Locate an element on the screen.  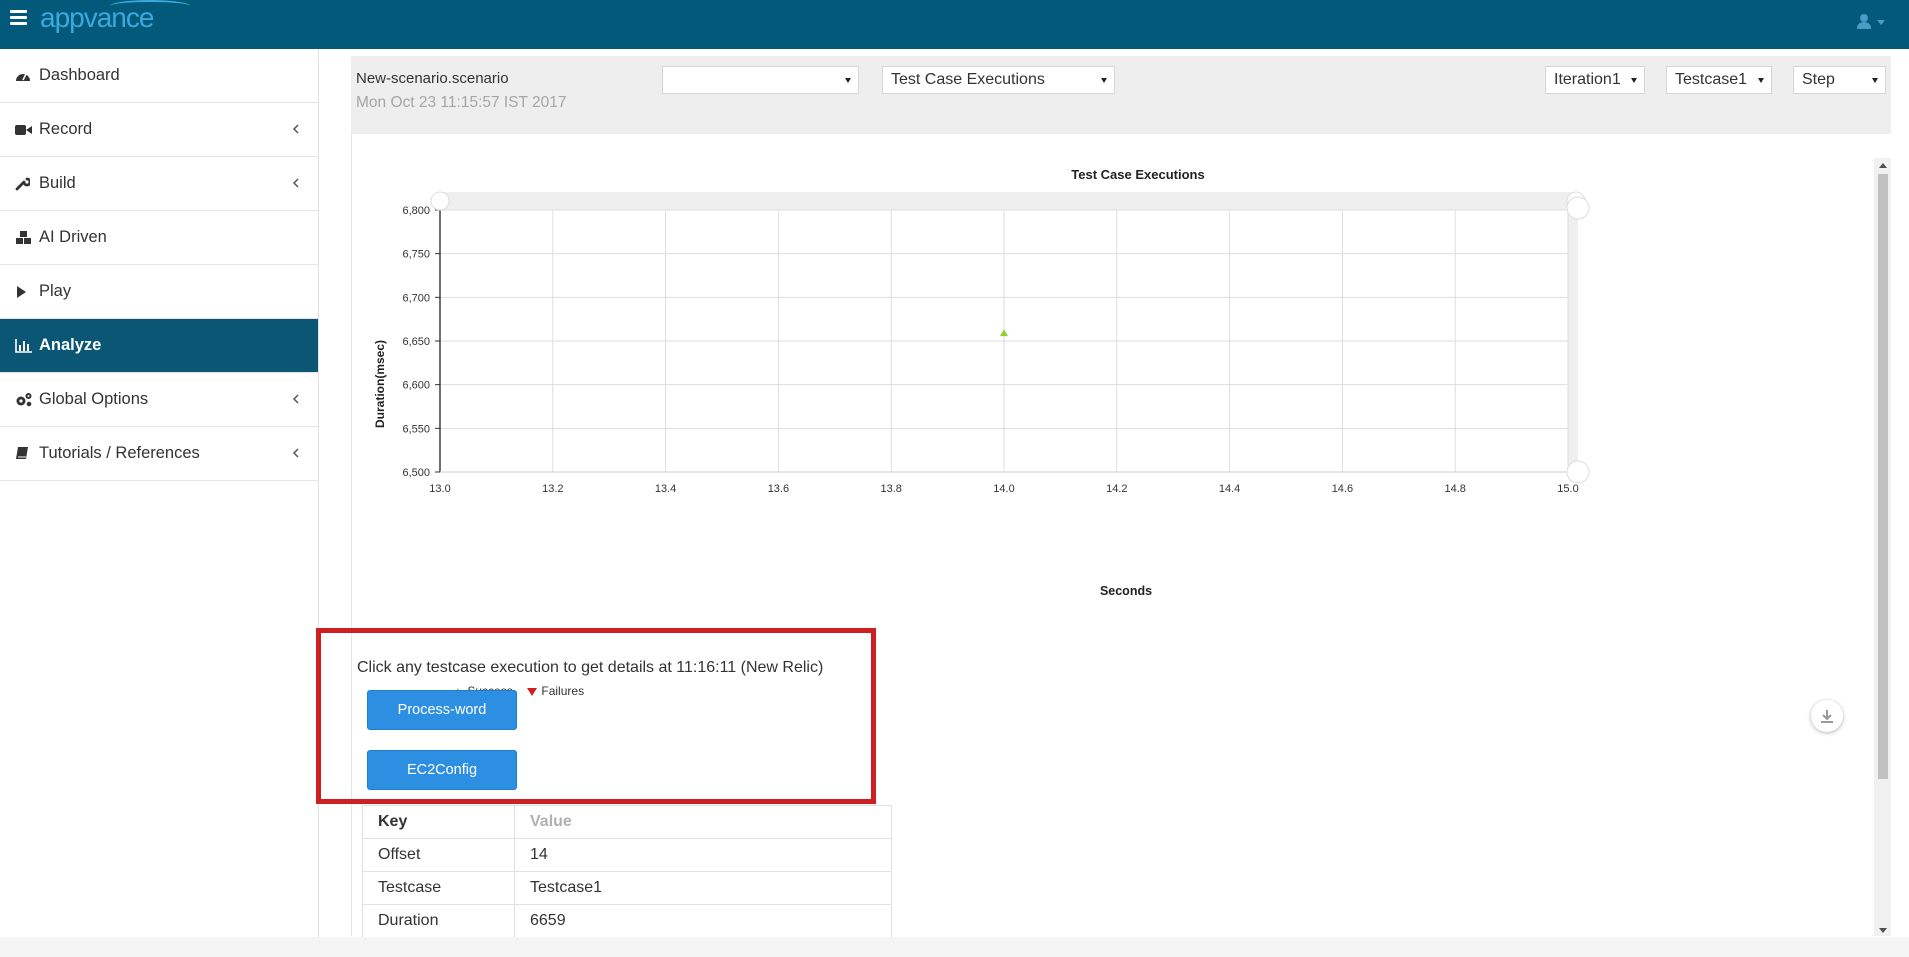
report-type-select: Test Case Executions is located at coordinates (998, 80).